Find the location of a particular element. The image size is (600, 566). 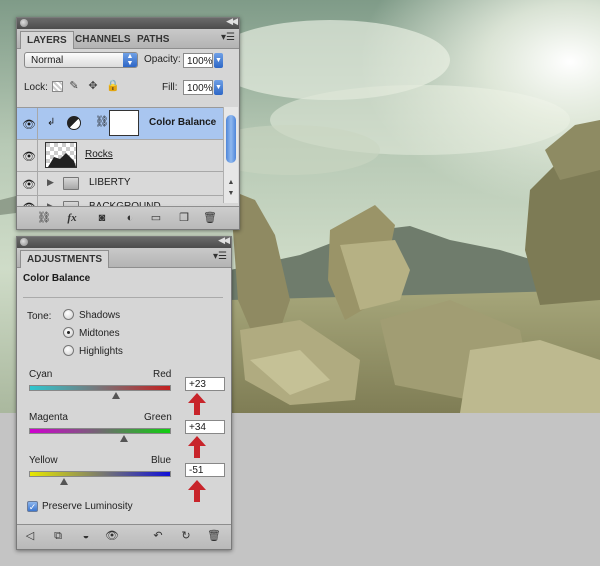

opacity-dropdown-icon: ▼ is located at coordinates (218, 60).